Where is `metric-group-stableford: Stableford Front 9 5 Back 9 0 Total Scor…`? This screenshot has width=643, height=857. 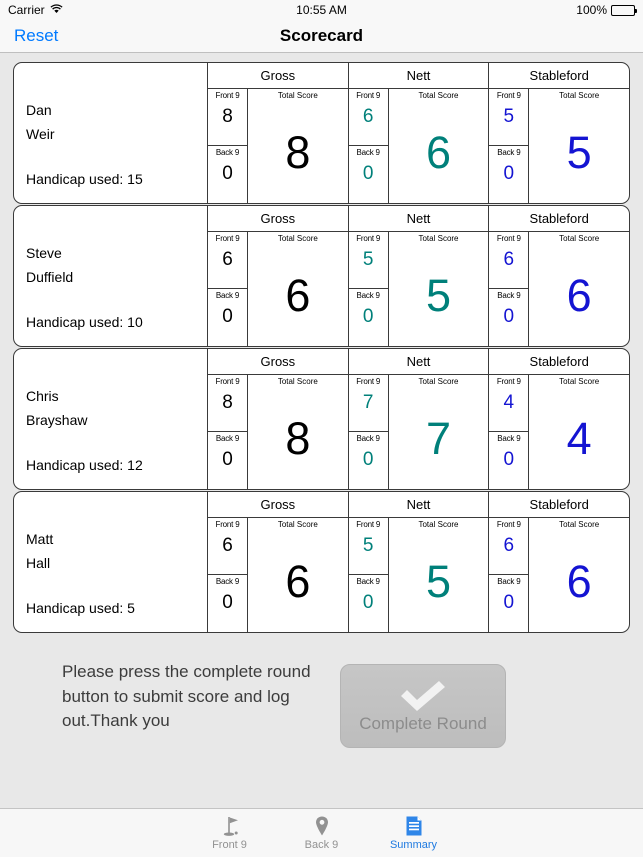
metric-group-stableford: Stableford Front 9 5 Back 9 0 Total Scor… is located at coordinates (559, 133).